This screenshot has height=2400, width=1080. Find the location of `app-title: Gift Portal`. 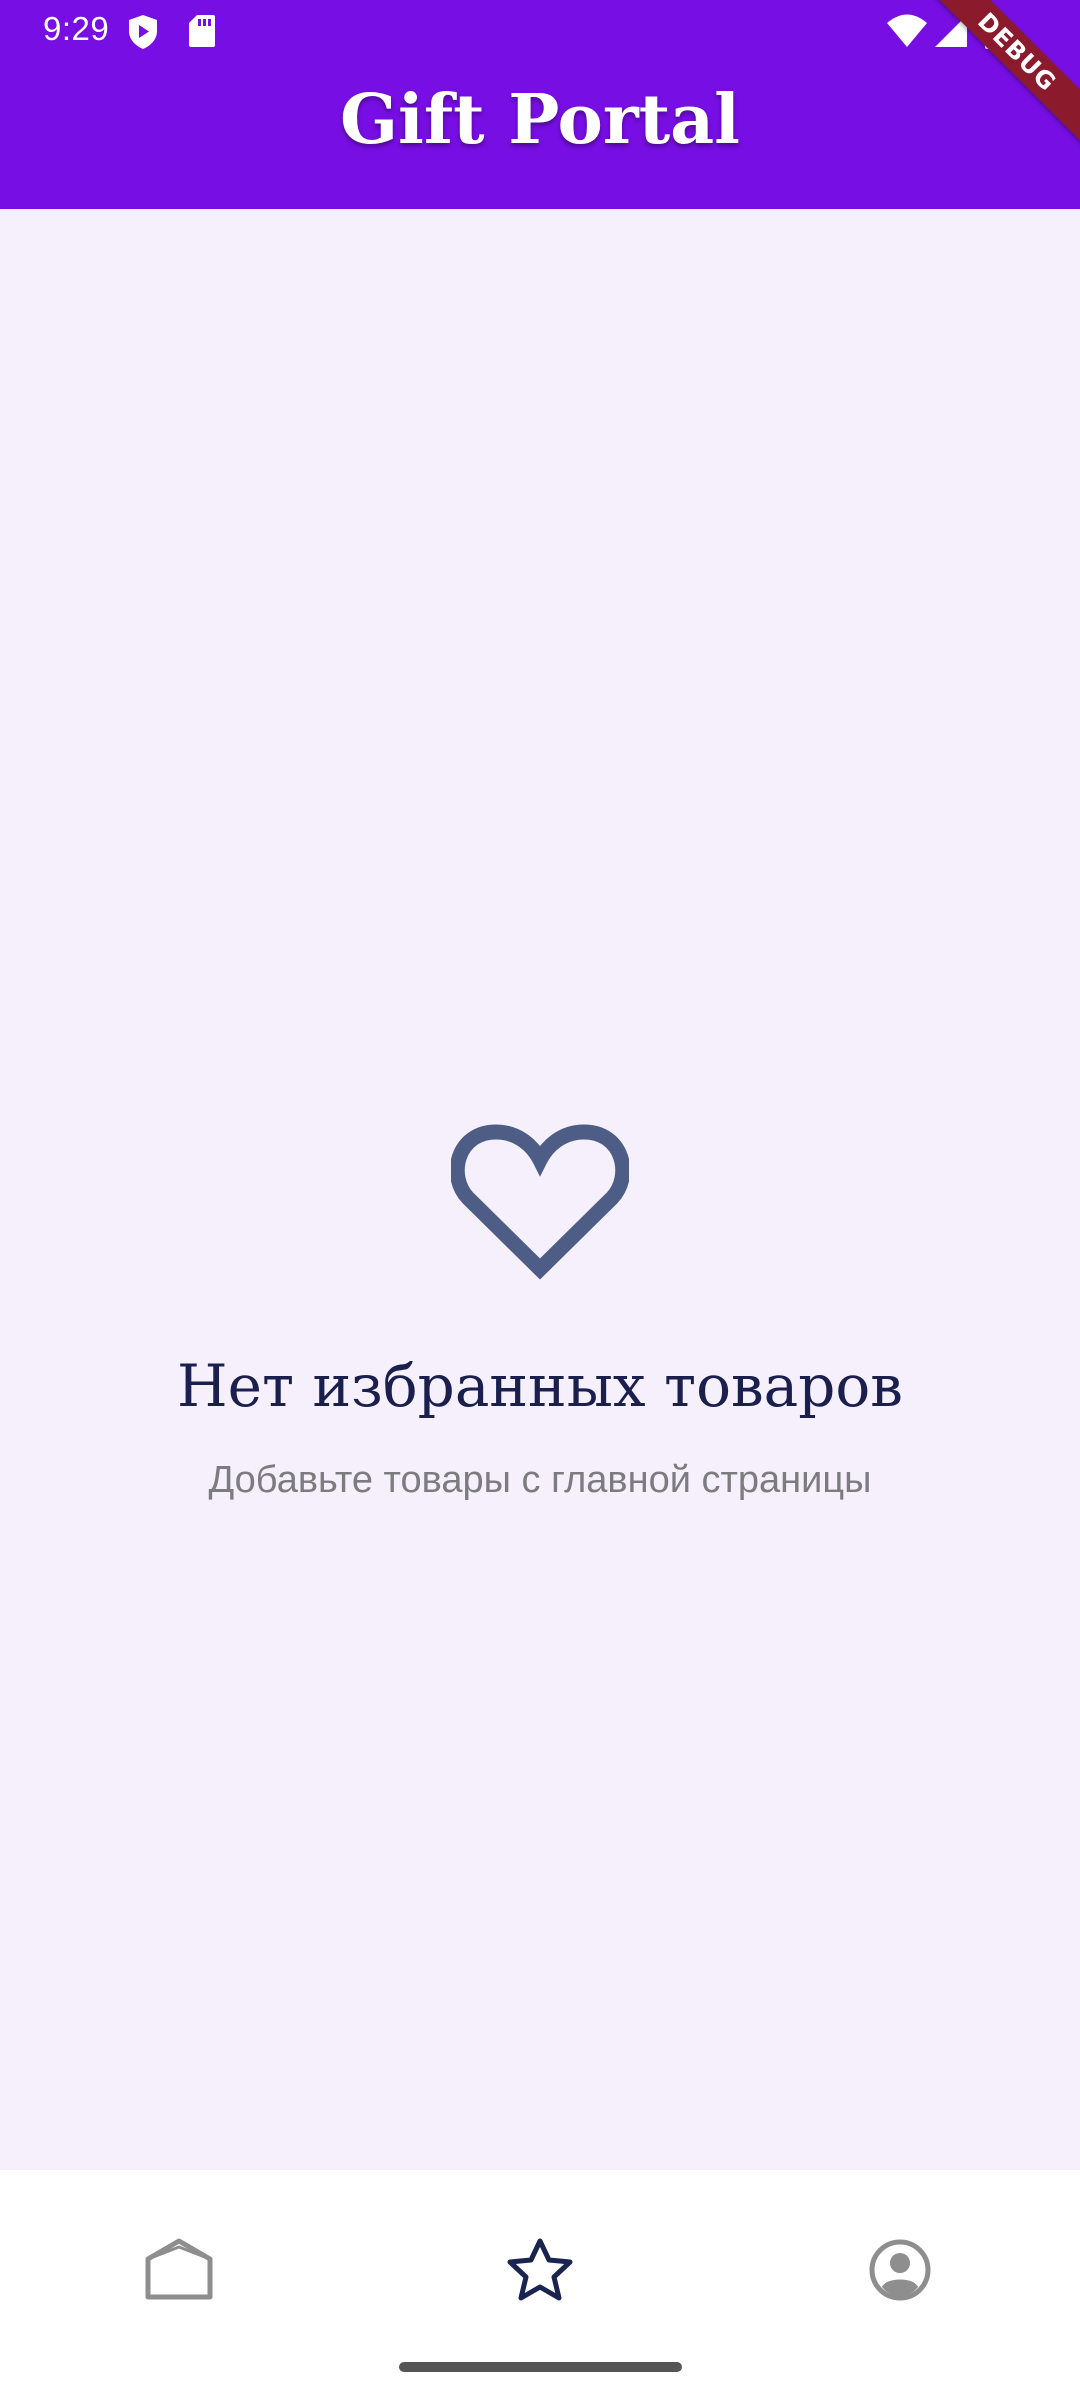

app-title: Gift Portal is located at coordinates (540, 120).